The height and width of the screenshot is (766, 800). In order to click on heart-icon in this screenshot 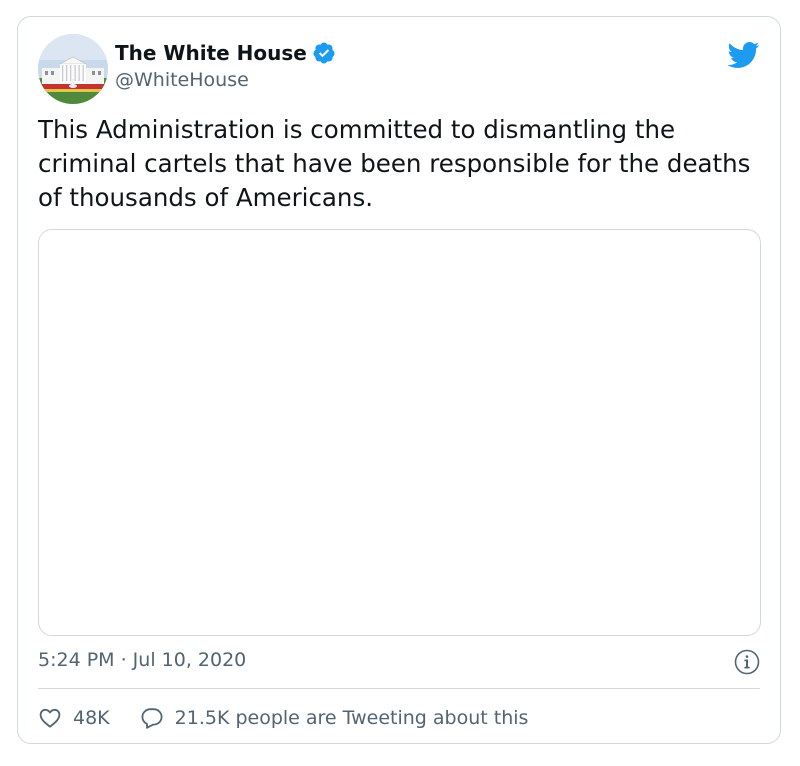, I will do `click(50, 718)`.